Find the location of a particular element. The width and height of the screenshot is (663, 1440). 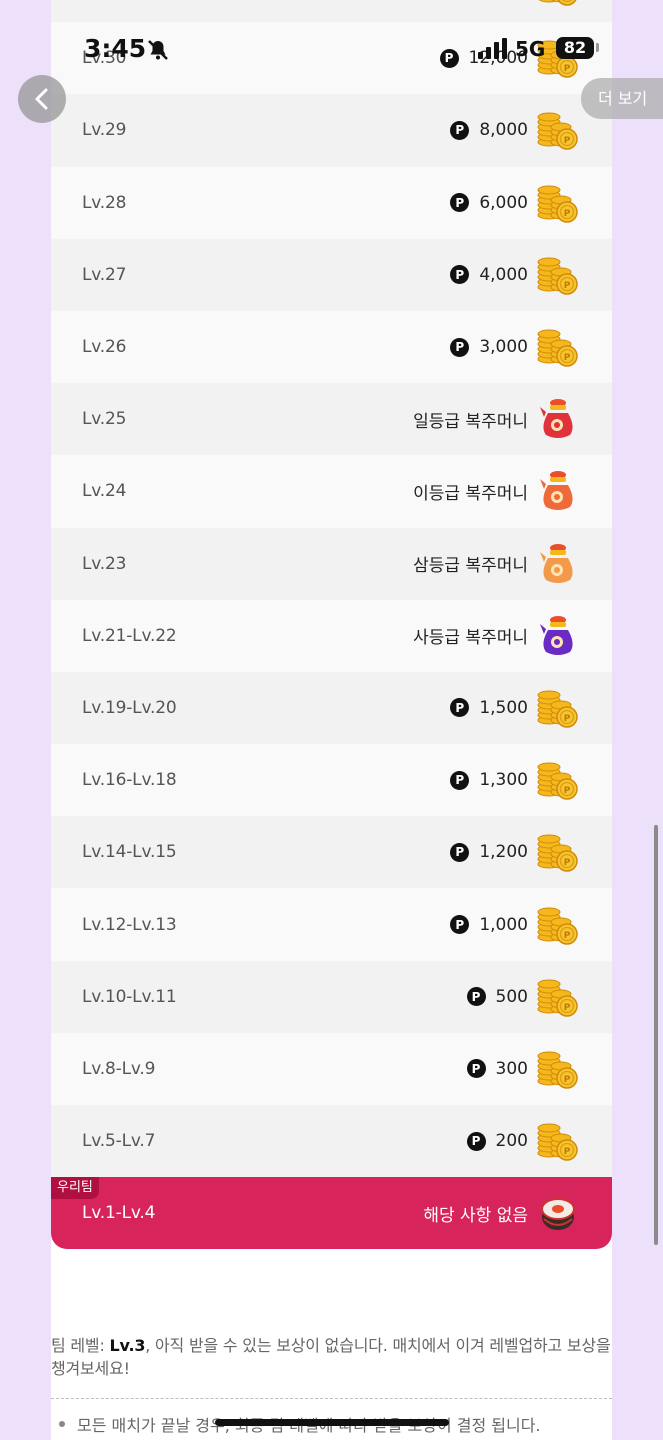

level-label: Lv.1-Lv.4 is located at coordinates (119, 1213).